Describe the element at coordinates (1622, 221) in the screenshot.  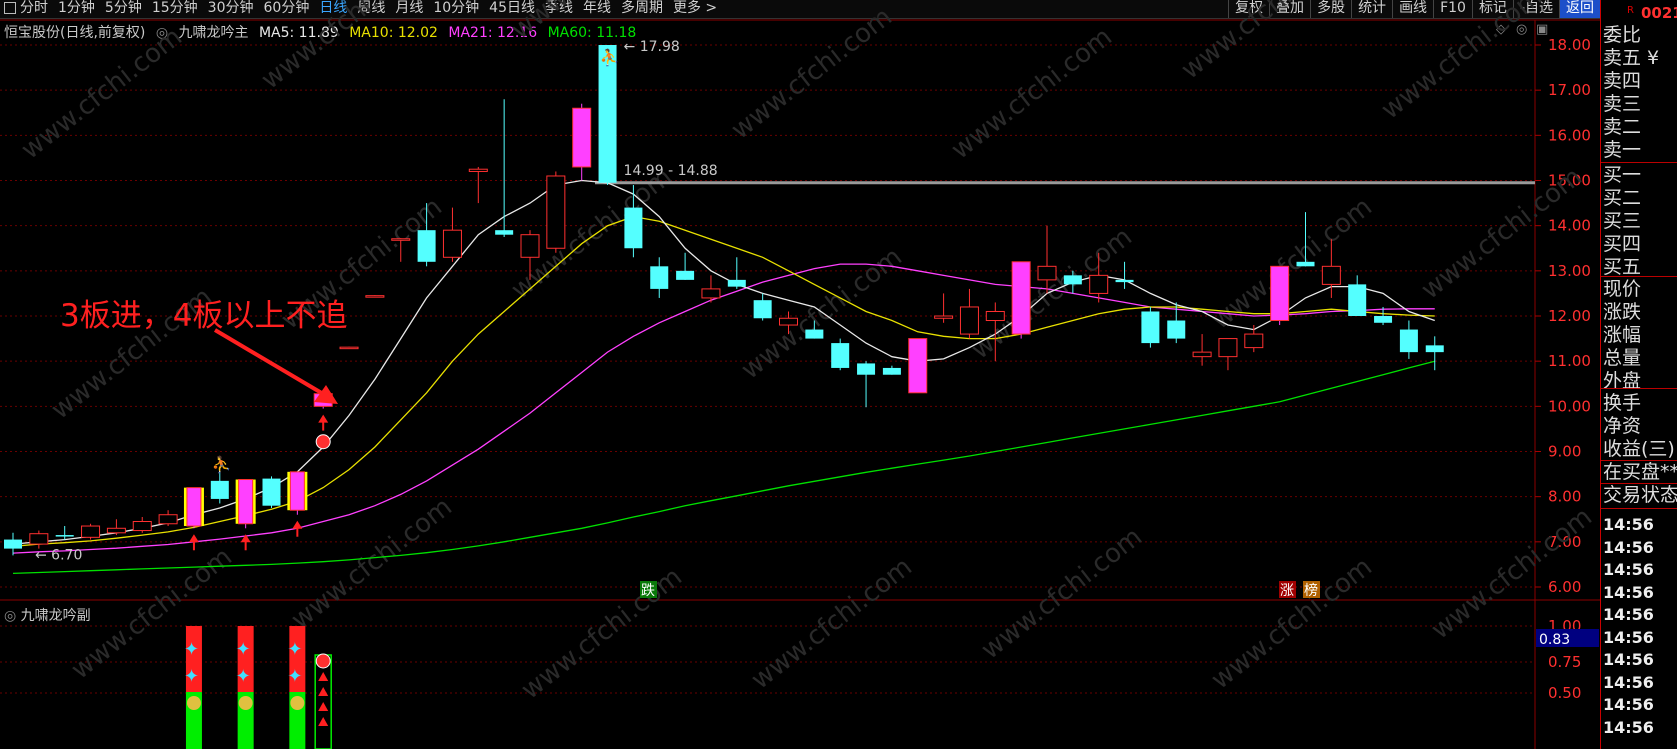
I see `quote-label: 买三` at that location.